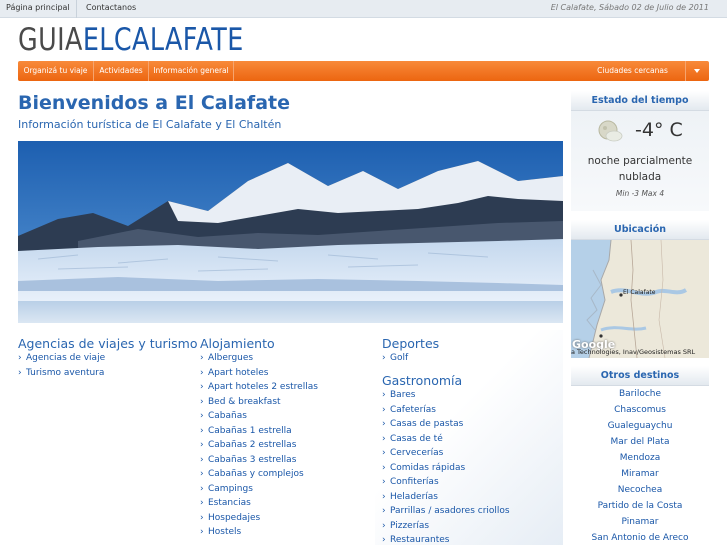 The height and width of the screenshot is (545, 727). I want to click on deportes-heading: Deportes, so click(410, 343).